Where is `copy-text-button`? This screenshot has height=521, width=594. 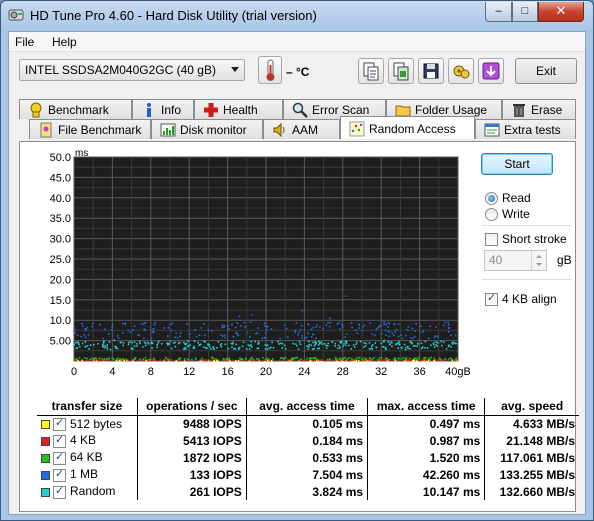 copy-text-button is located at coordinates (371, 71).